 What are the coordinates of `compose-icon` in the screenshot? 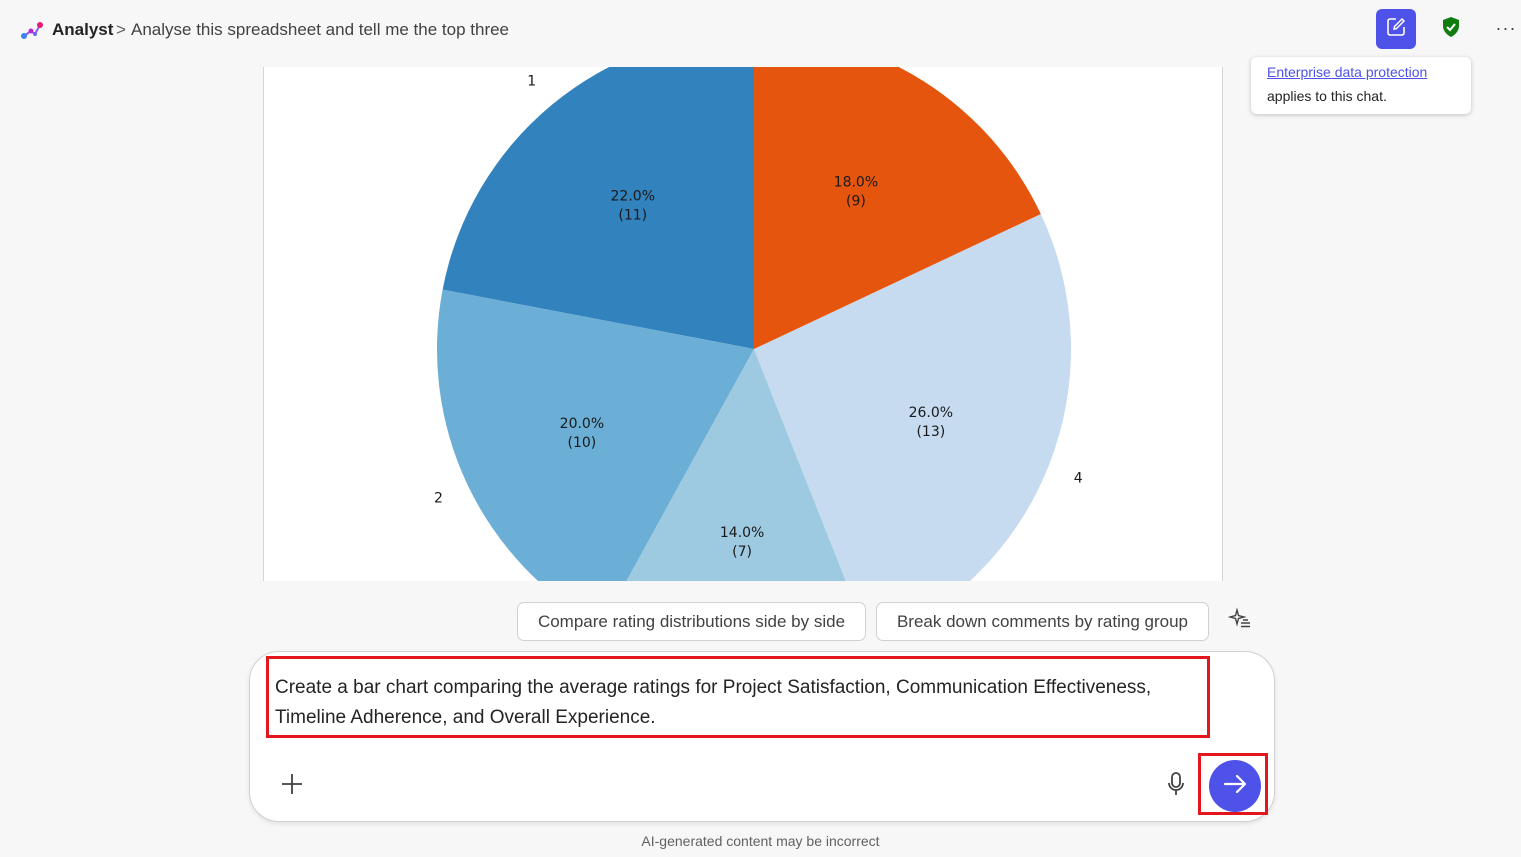 It's located at (1396, 29).